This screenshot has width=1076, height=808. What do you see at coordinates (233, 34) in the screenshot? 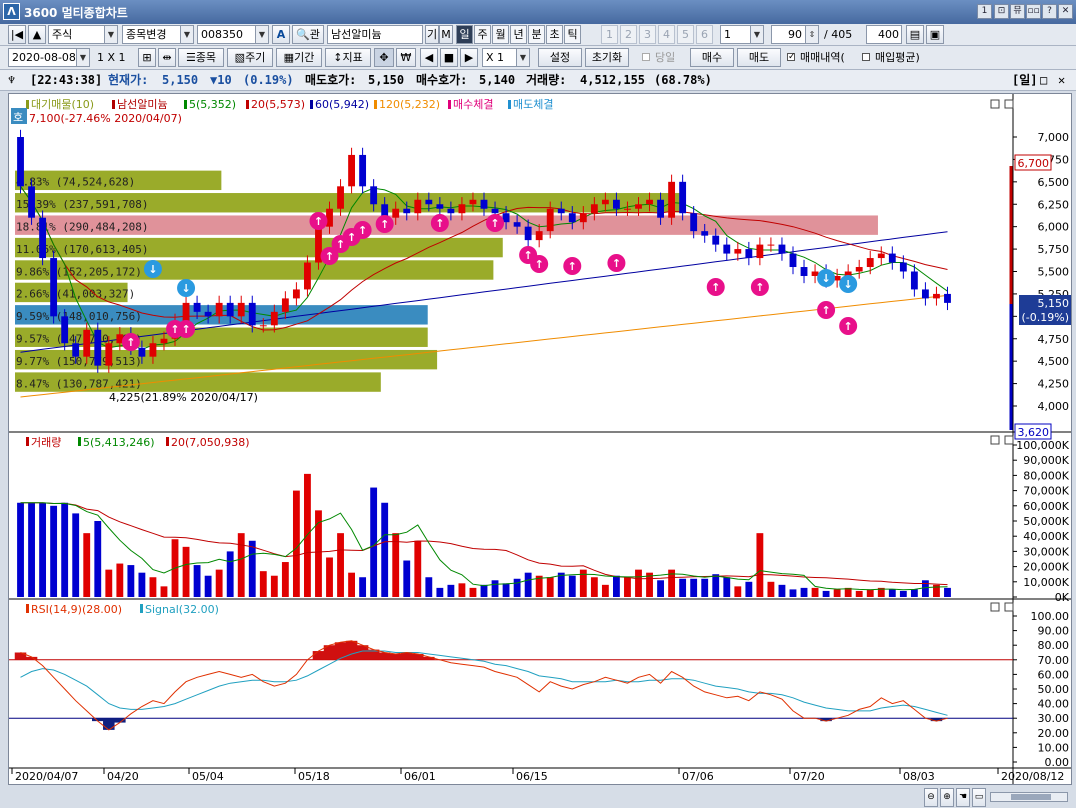
I see `code-input: 008350 ▼` at bounding box center [233, 34].